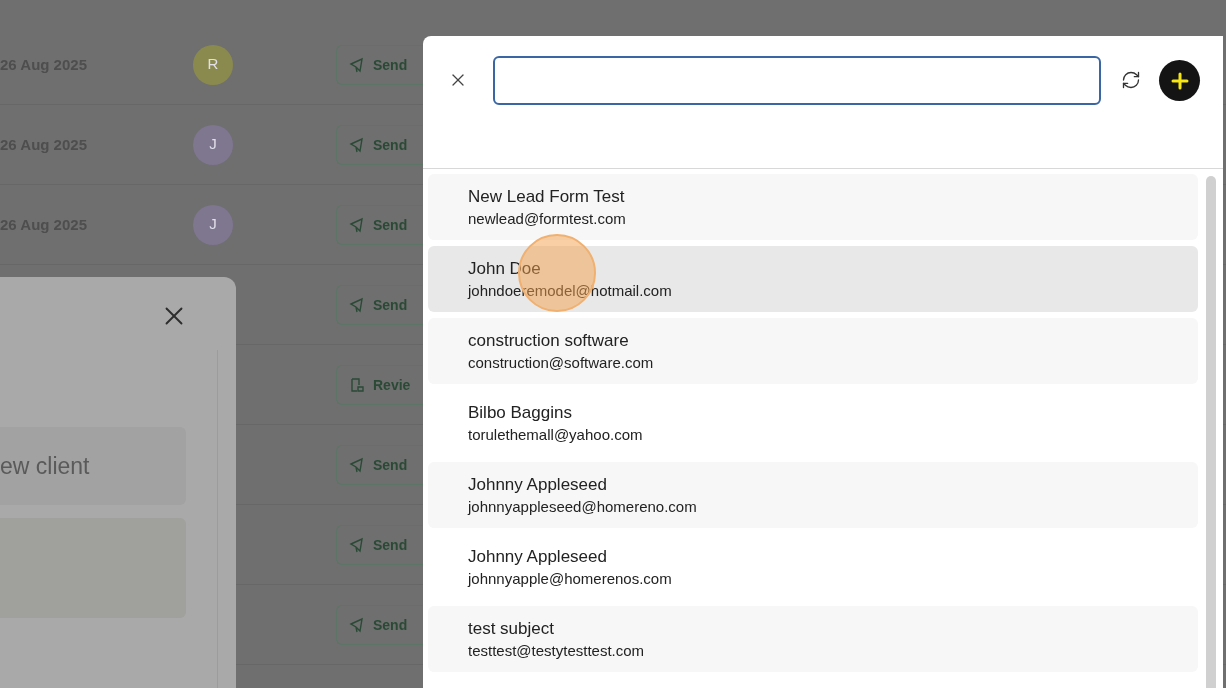  Describe the element at coordinates (520, 413) in the screenshot. I see `contact-name: Bilbo Baggins` at that location.